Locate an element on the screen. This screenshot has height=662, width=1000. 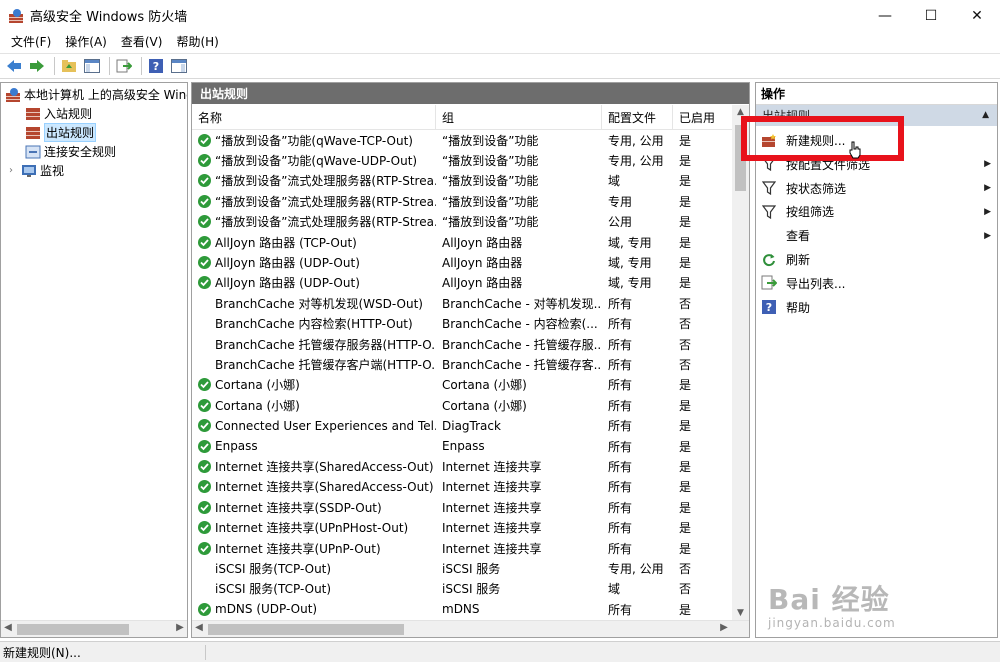
export-toolbar-button is located at coordinates (124, 66).